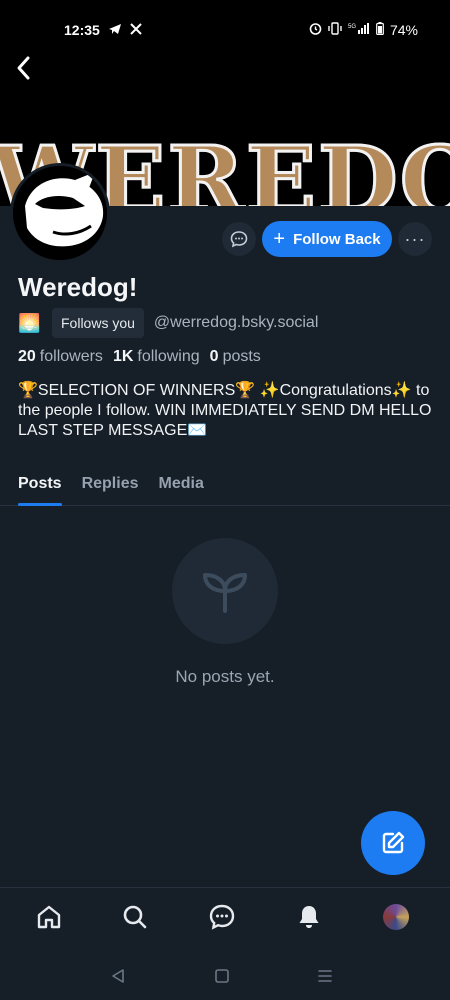 The image size is (450, 1000). What do you see at coordinates (241, 356) in the screenshot?
I see `posts-label: posts` at bounding box center [241, 356].